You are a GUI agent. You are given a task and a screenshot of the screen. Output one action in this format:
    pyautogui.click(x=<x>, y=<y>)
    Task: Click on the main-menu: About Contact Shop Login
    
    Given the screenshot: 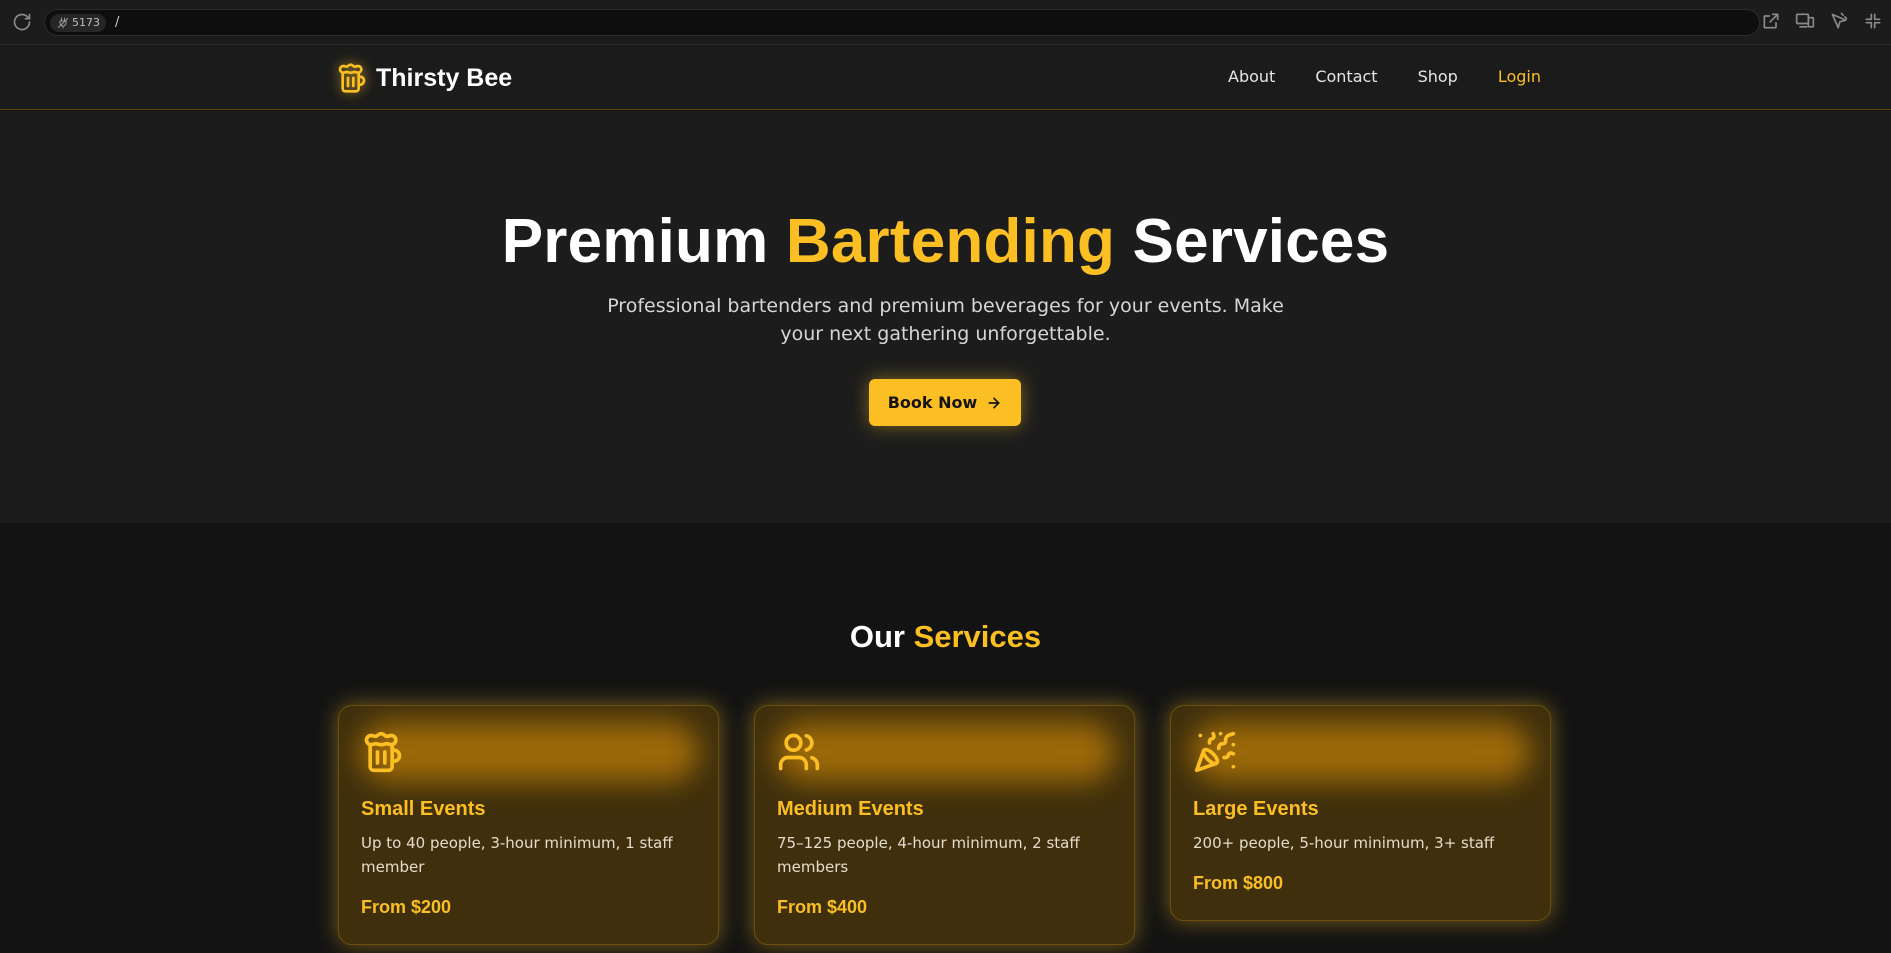 What is the action you would take?
    pyautogui.click(x=1384, y=76)
    